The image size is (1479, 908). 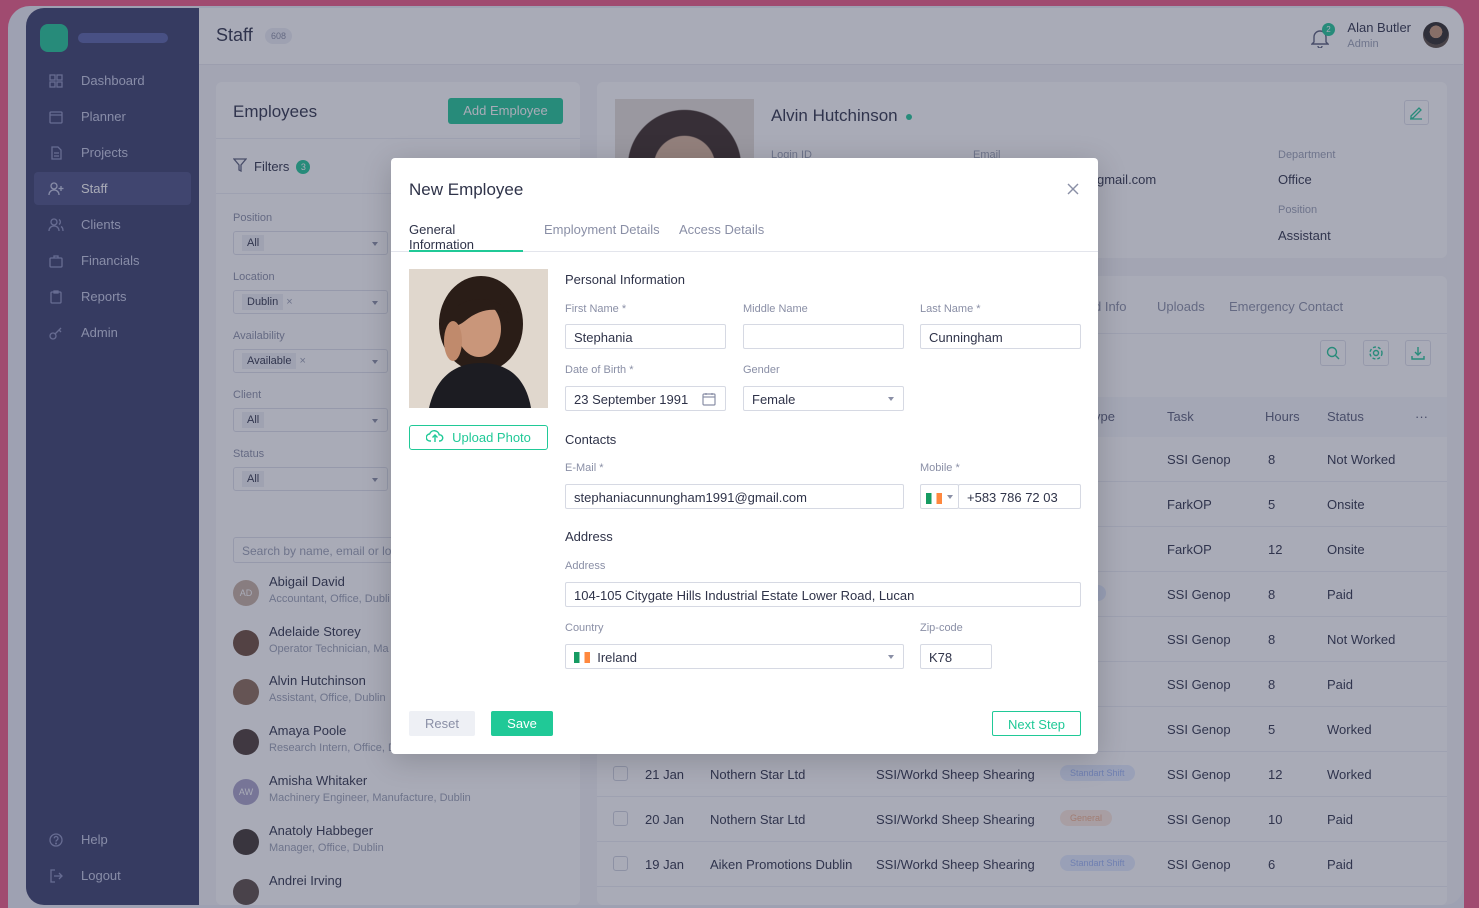 What do you see at coordinates (645, 336) in the screenshot?
I see `first-name-field: Stephania` at bounding box center [645, 336].